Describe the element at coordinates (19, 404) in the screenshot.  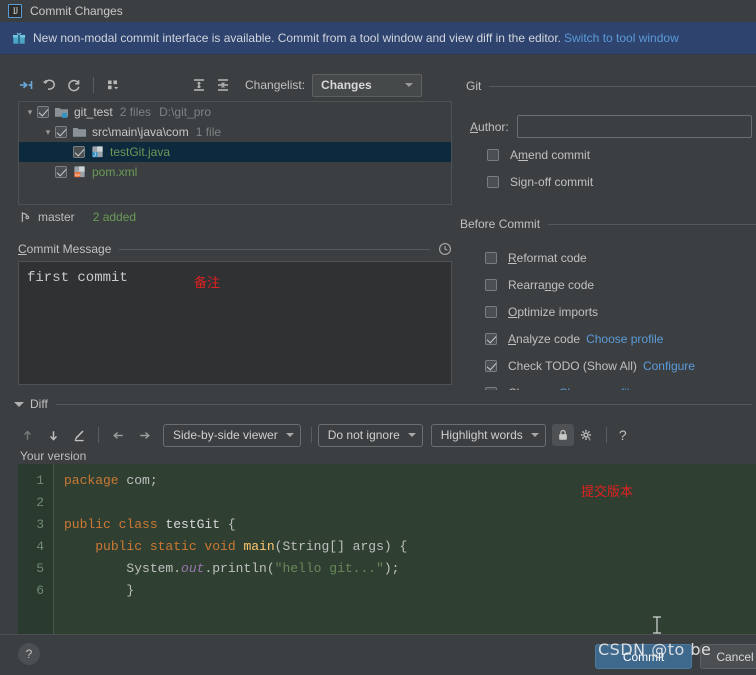
I see `collapse-diff-icon` at that location.